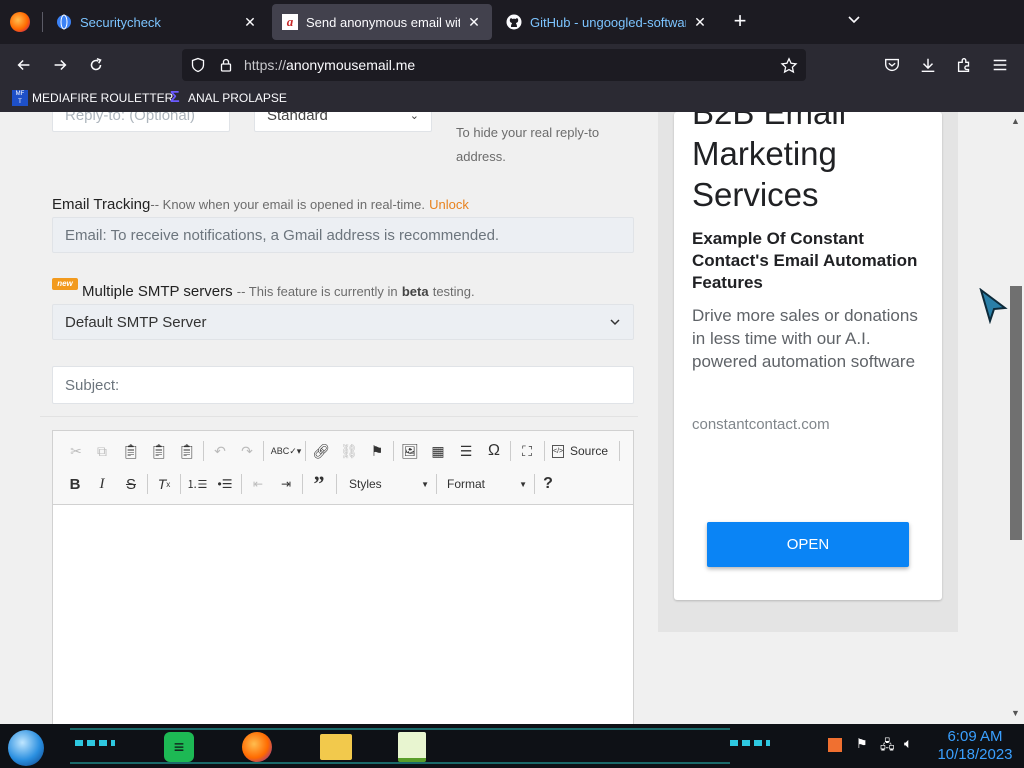 The width and height of the screenshot is (1024, 768). Describe the element at coordinates (349, 451) in the screenshot. I see `unlink-icon: ⛓` at that location.